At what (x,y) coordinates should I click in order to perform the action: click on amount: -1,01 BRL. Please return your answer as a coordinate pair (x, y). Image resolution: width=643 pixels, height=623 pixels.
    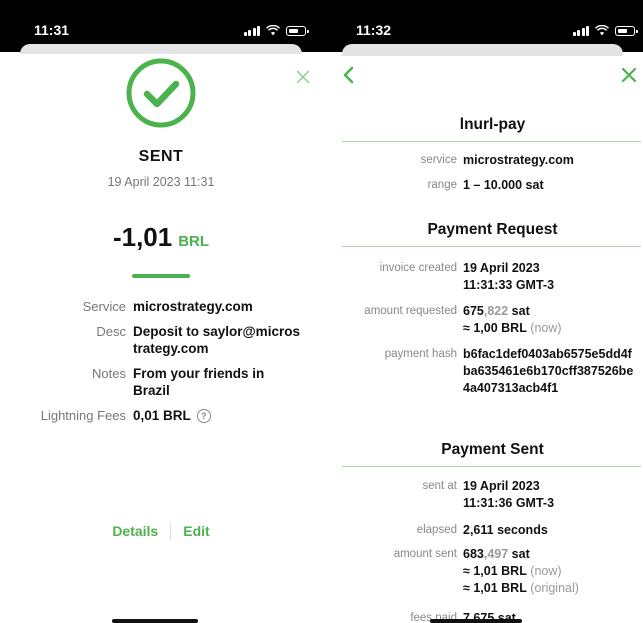
    Looking at the image, I should click on (161, 237).